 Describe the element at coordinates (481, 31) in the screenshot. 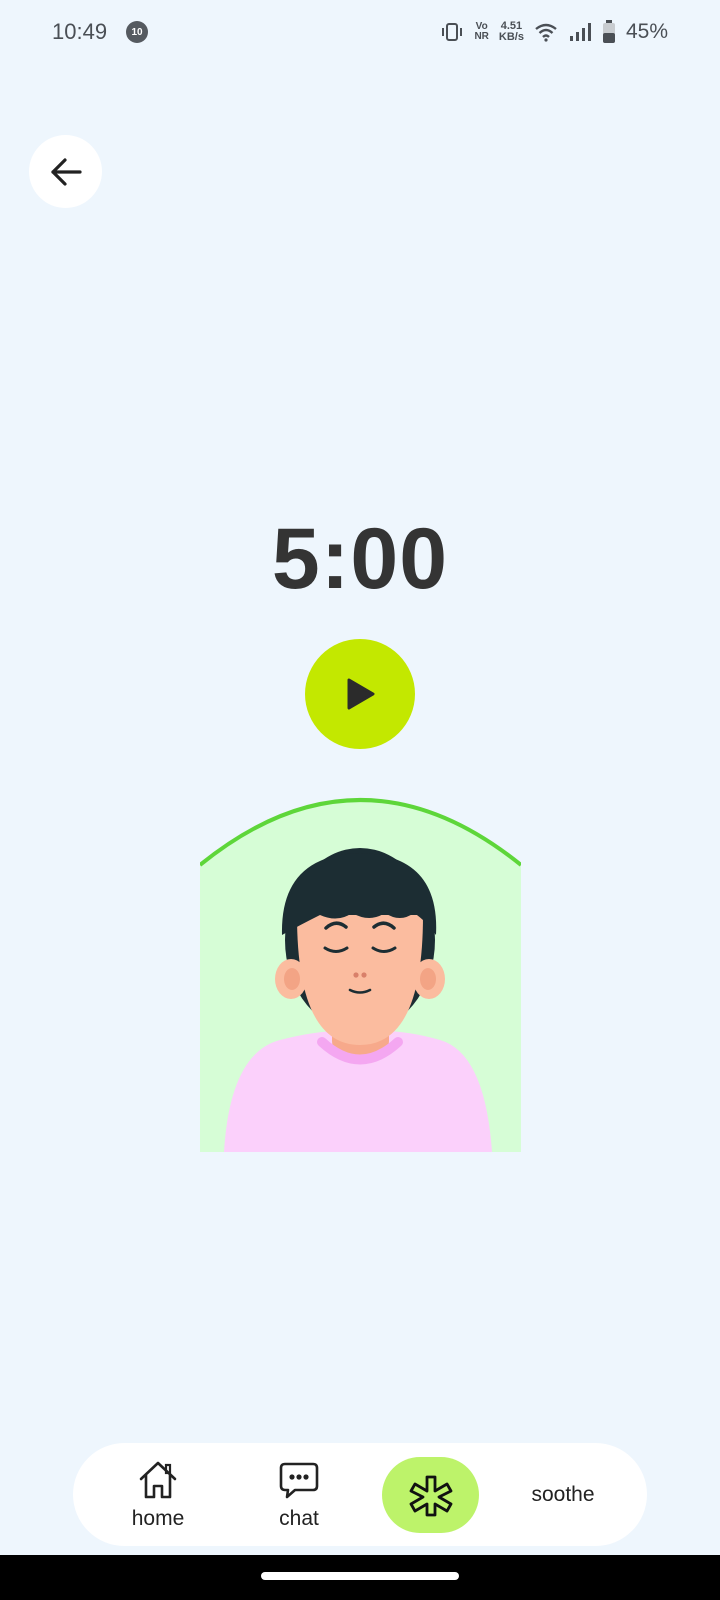

I see `vonr-indicator: Vo NR` at that location.